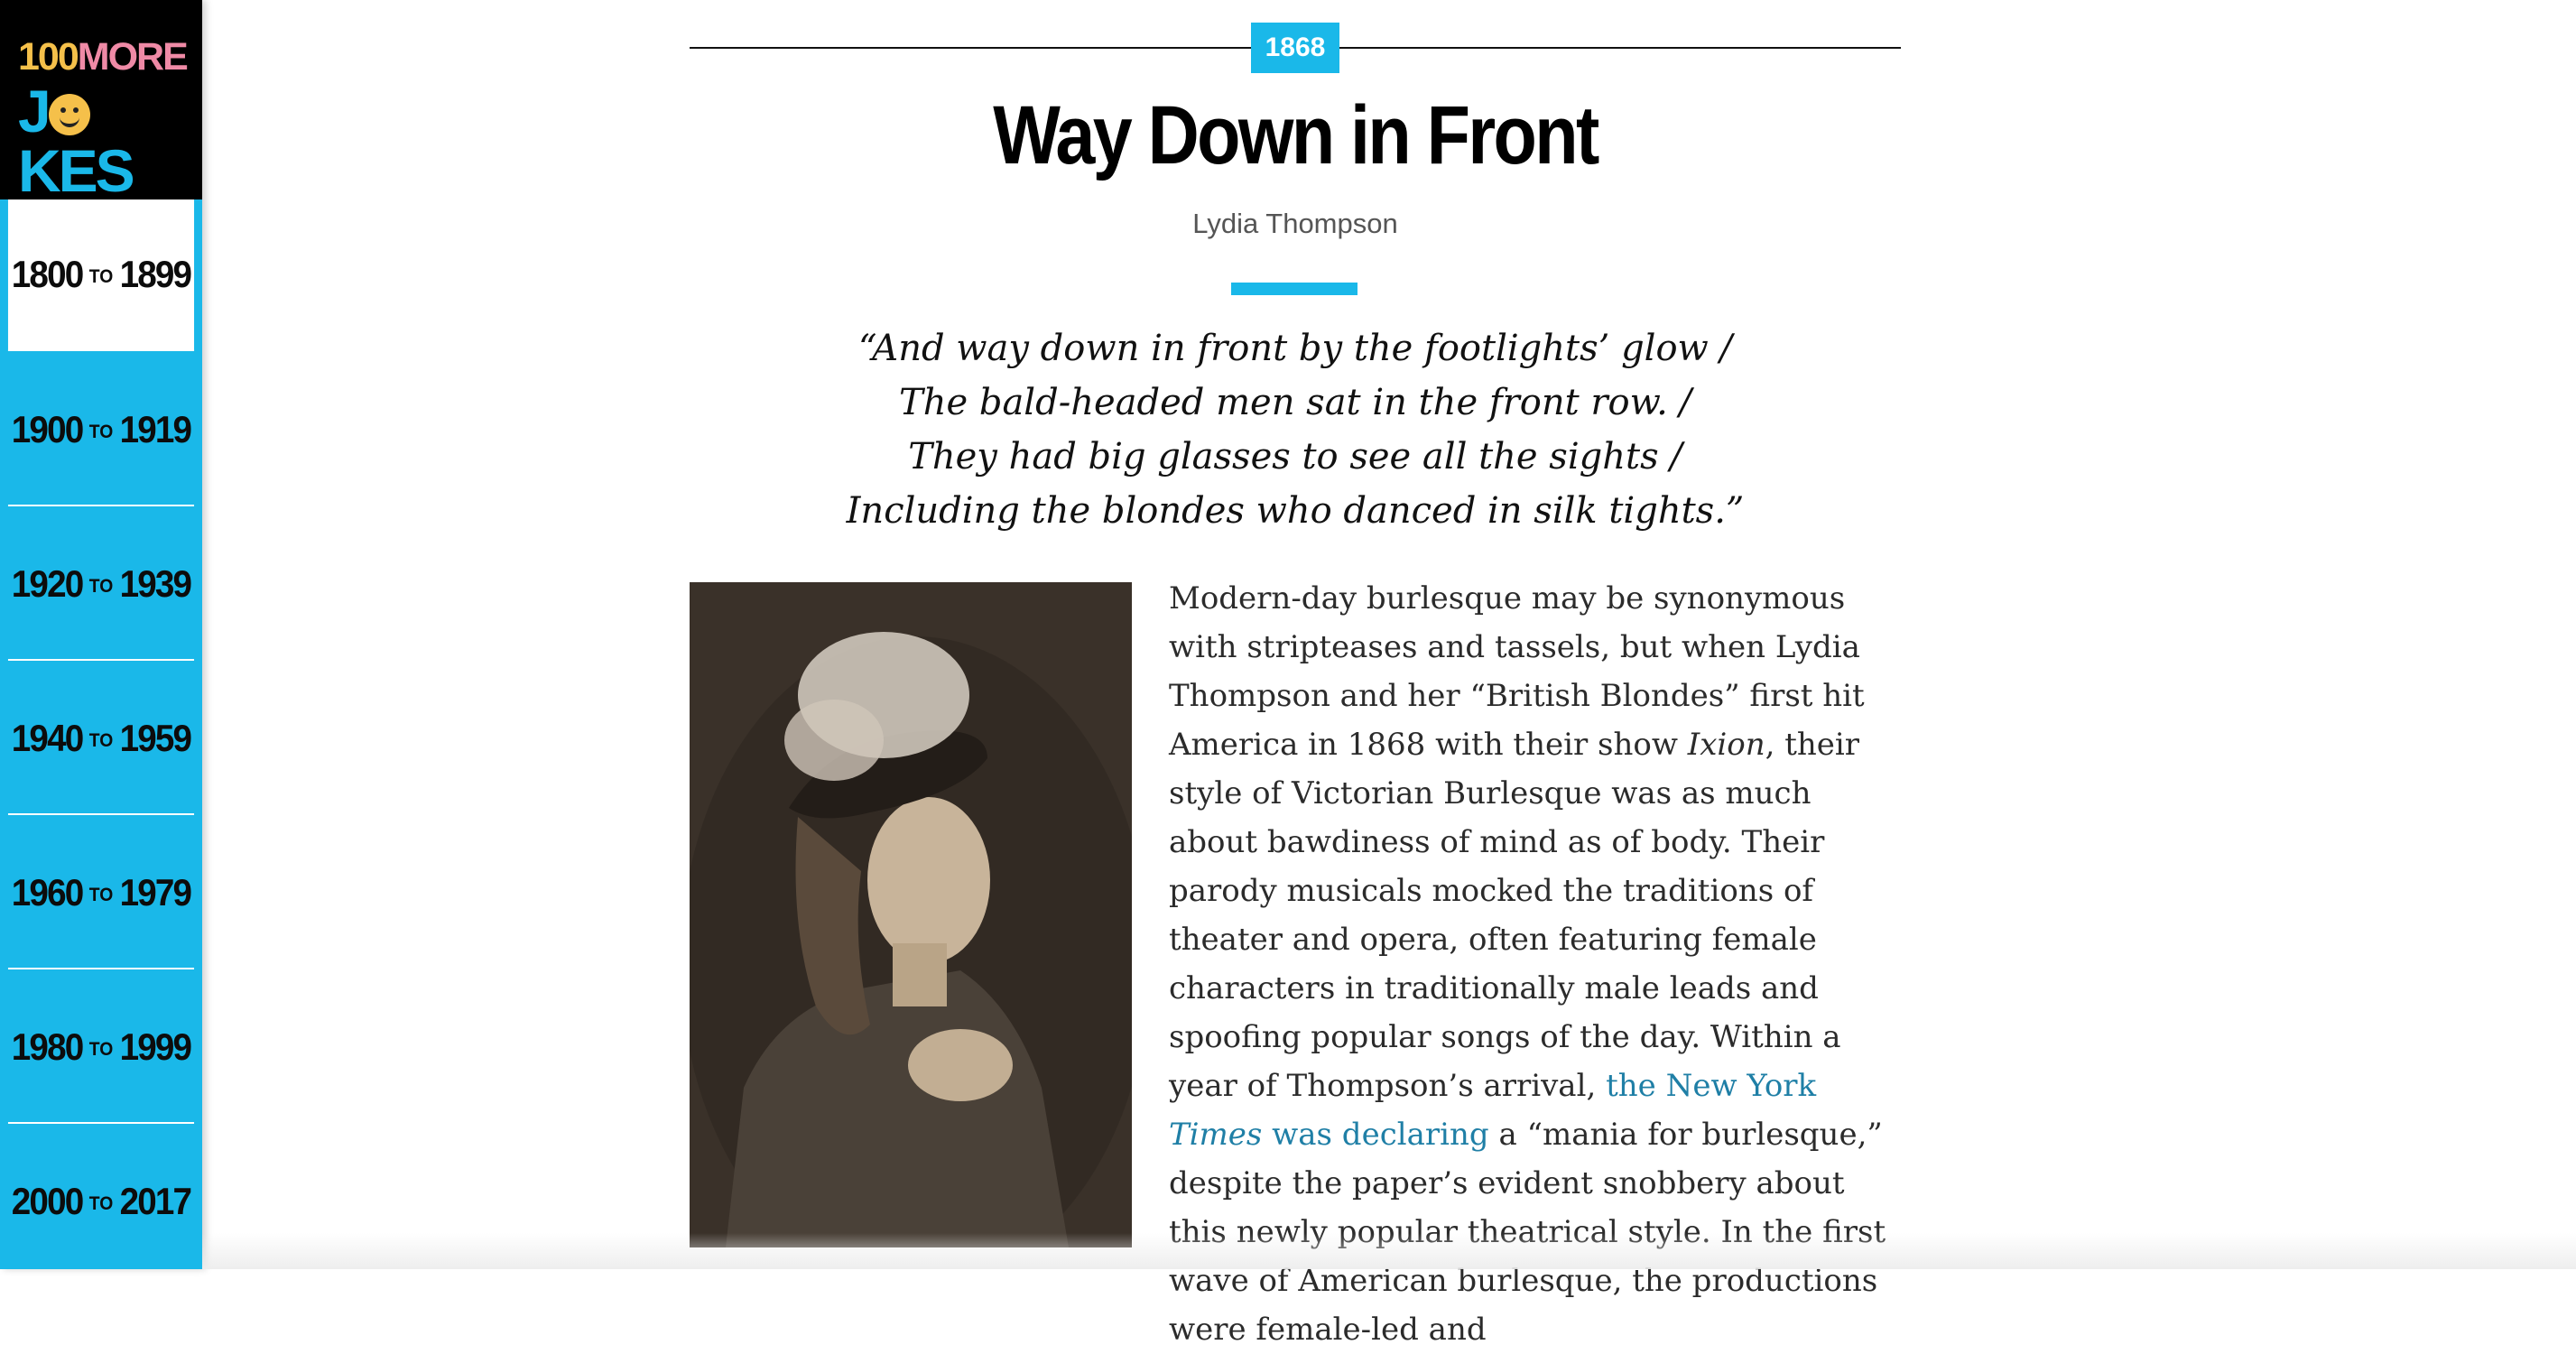 The image size is (2576, 1354). I want to click on bottom-fade, so click(1389, 1251).